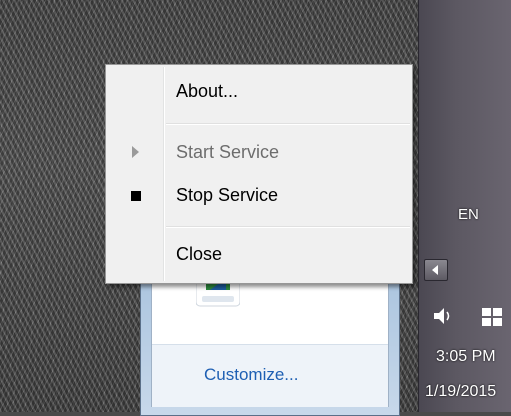  I want to click on menu-item-close: Close, so click(259, 254).